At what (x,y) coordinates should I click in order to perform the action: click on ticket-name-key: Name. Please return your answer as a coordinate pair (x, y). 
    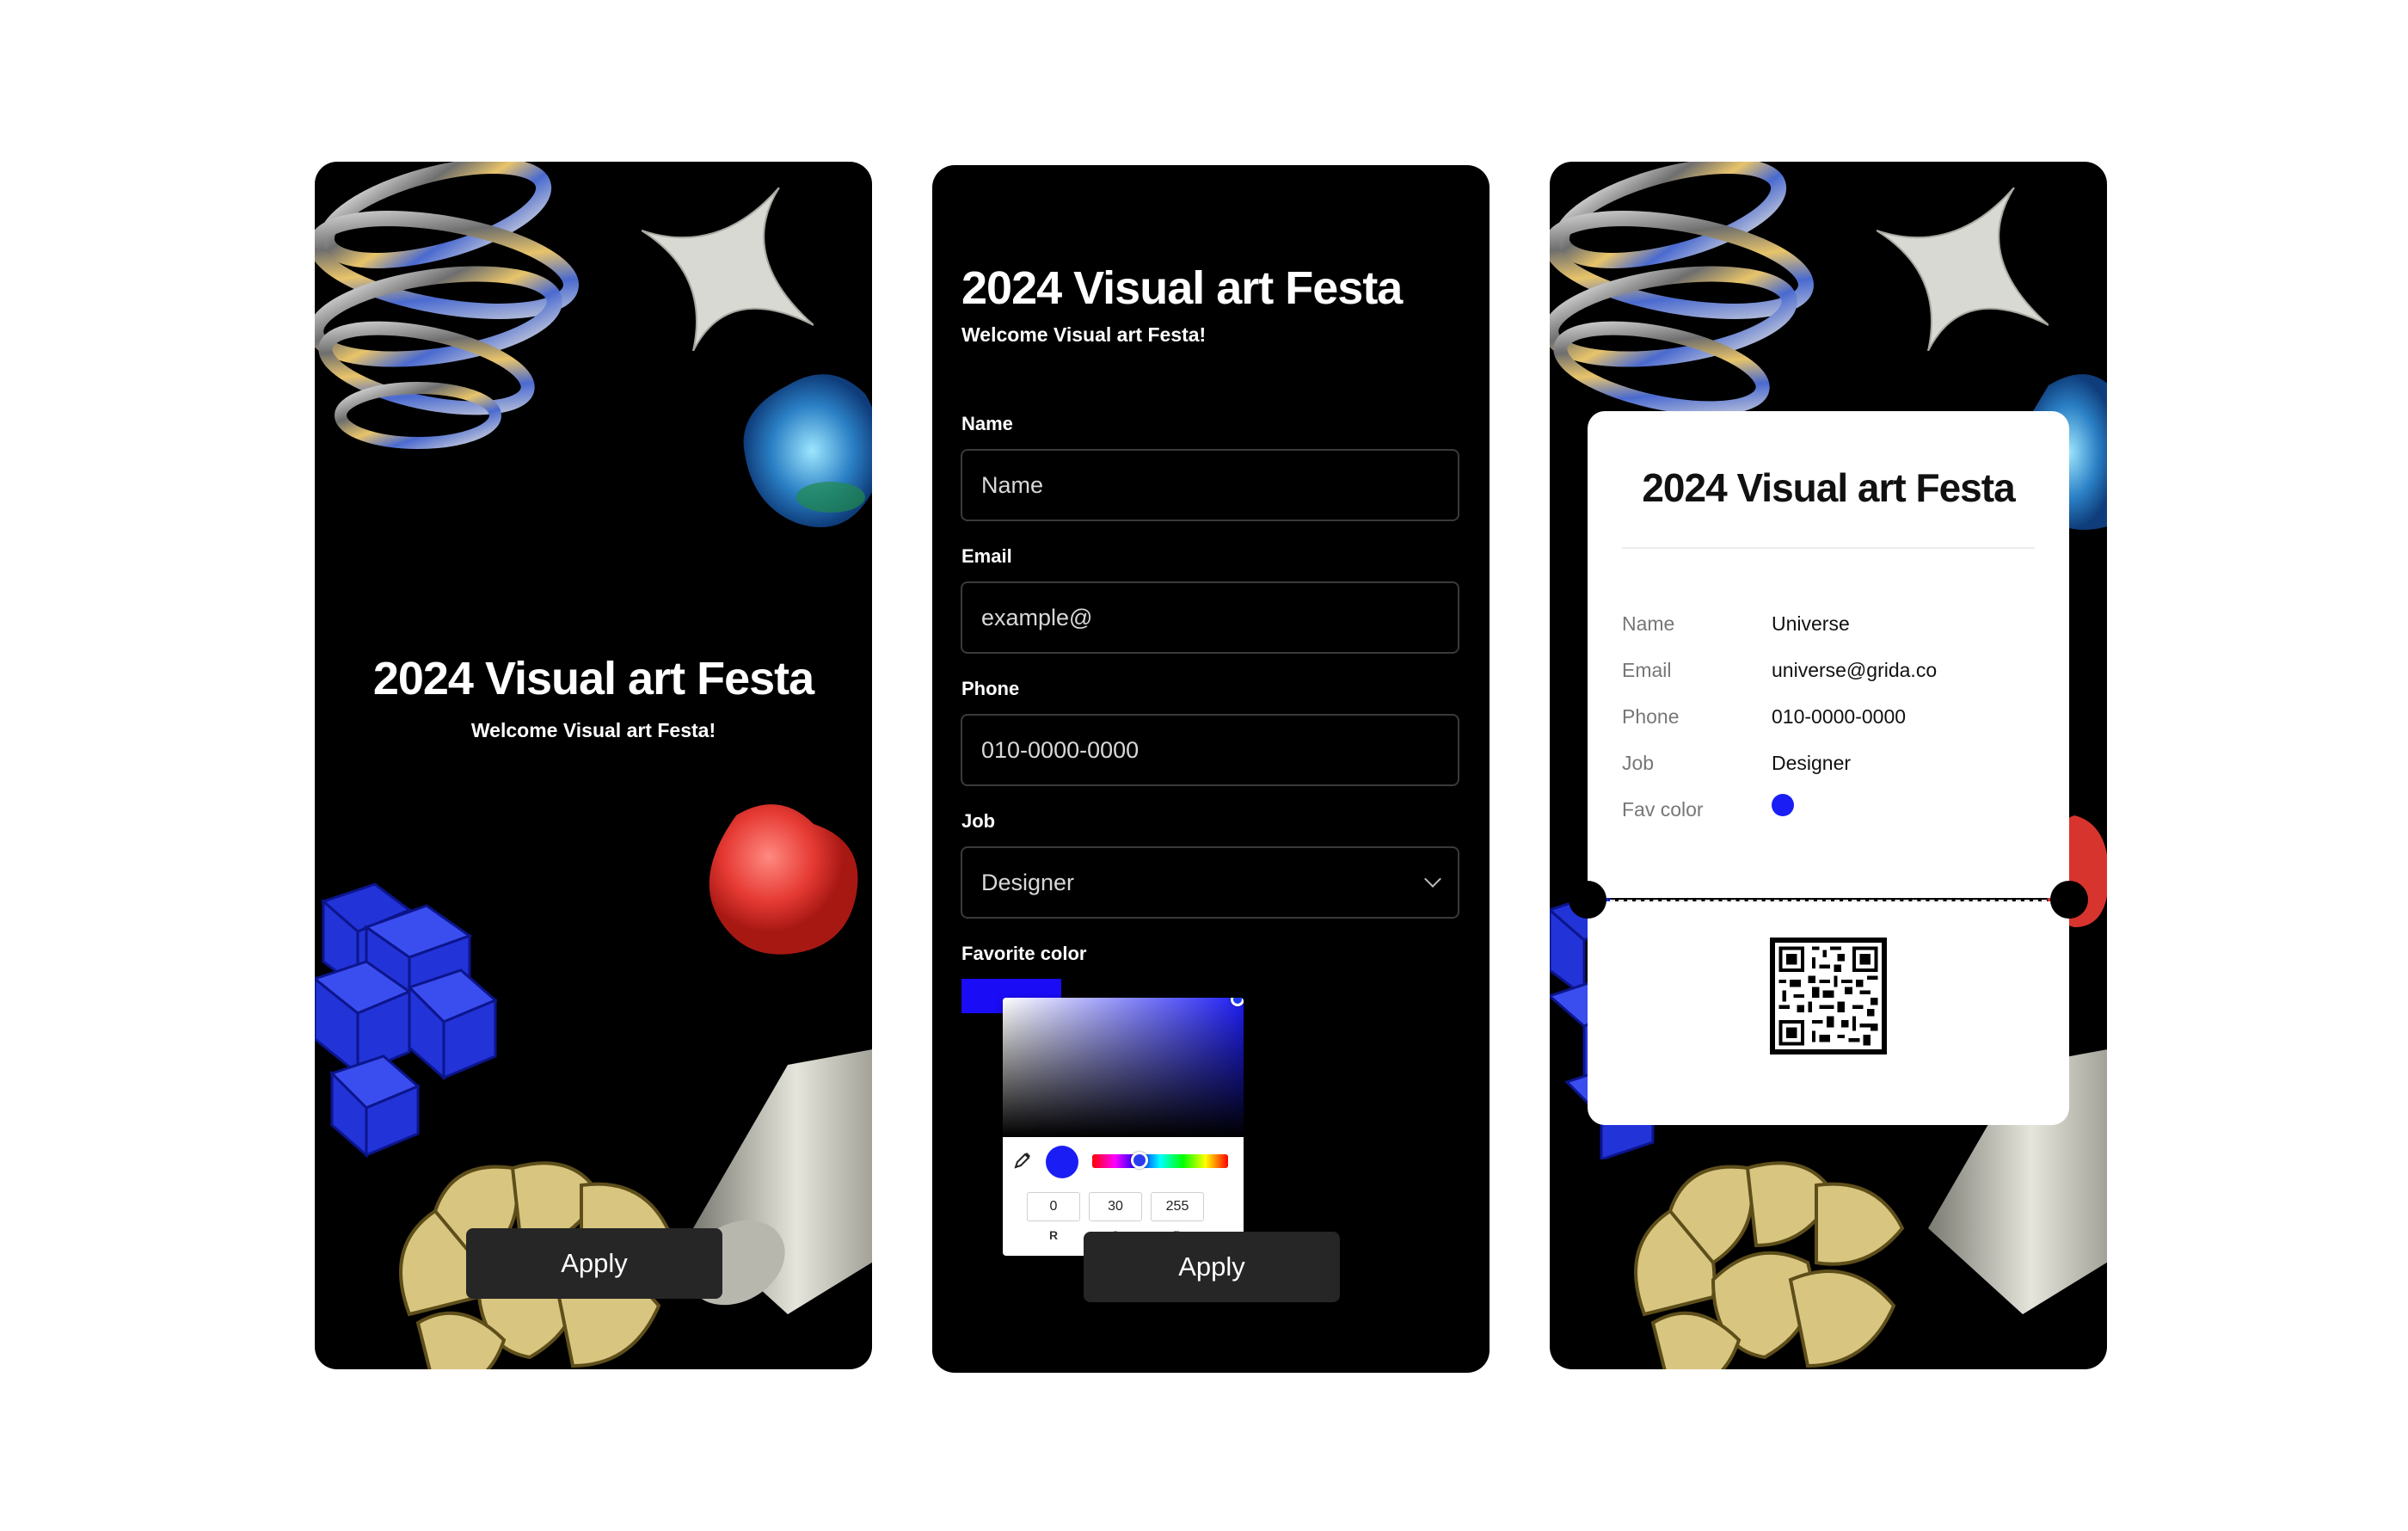
    Looking at the image, I should click on (1648, 623).